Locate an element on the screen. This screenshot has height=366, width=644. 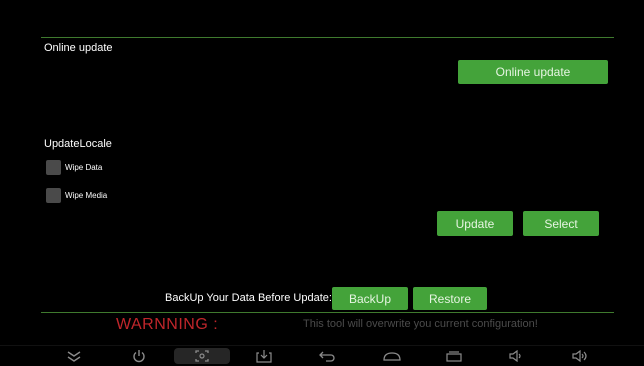
wipe-data-label: Wipe Data is located at coordinates (84, 167).